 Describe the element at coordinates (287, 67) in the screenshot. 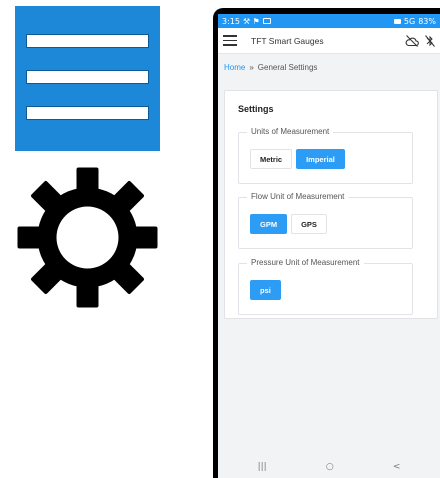

I see `breadcrumb-current: General Settings` at that location.